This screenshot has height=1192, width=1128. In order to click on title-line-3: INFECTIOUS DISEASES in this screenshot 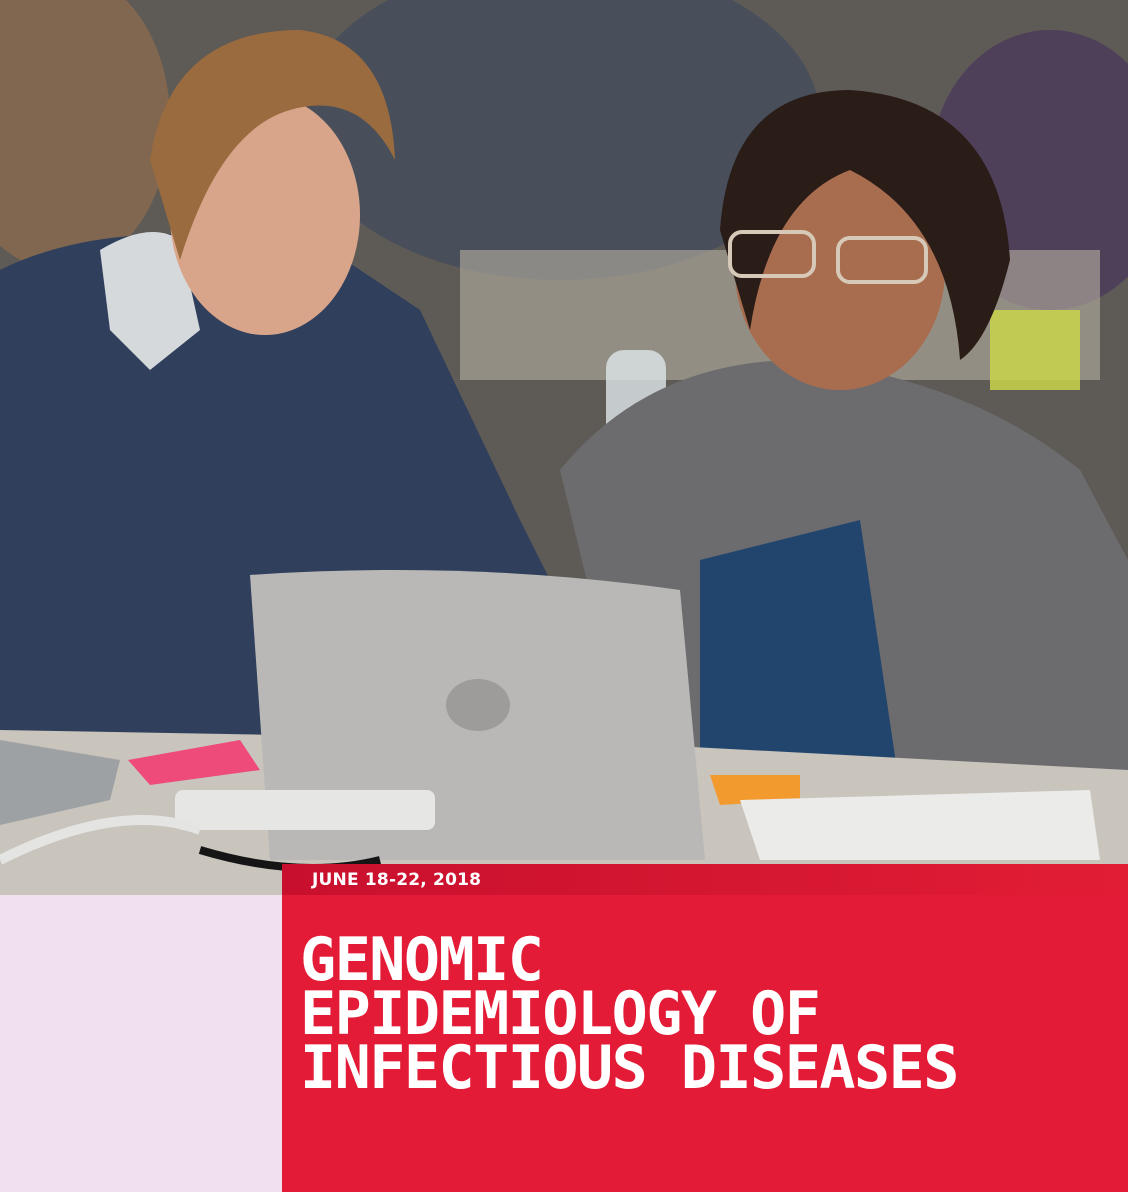, I will do `click(629, 1068)`.